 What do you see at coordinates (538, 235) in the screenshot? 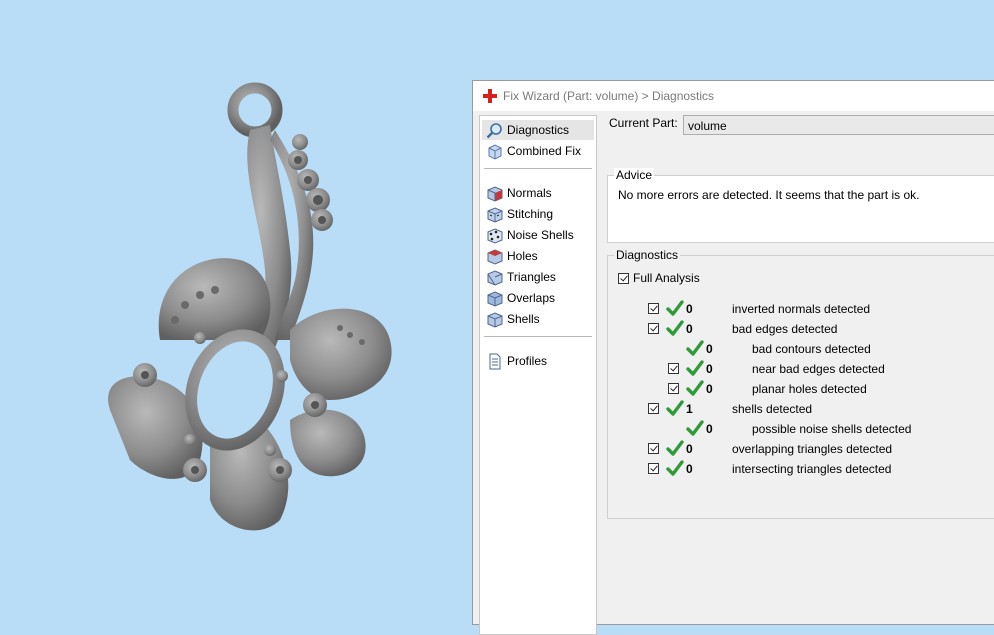
I see `nav-item-noise-shells: Noise Shells` at bounding box center [538, 235].